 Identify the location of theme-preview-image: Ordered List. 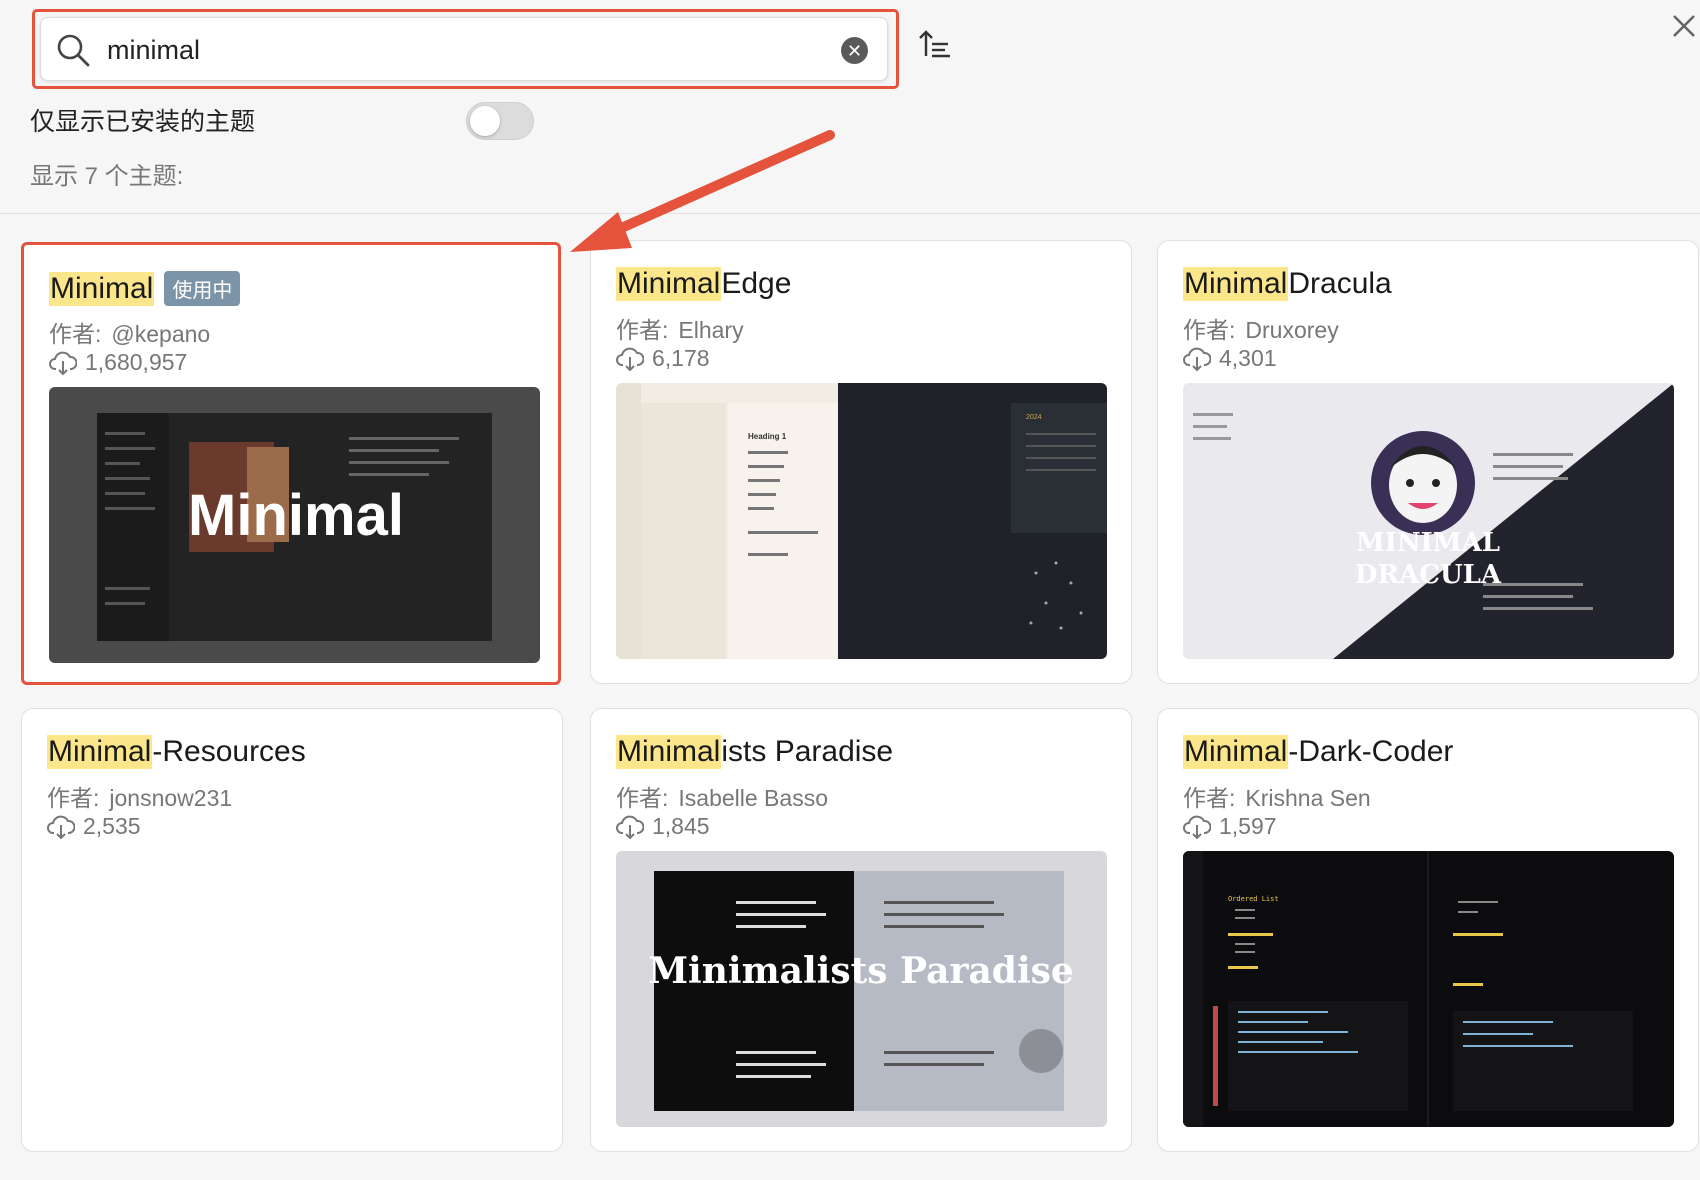
(1428, 989).